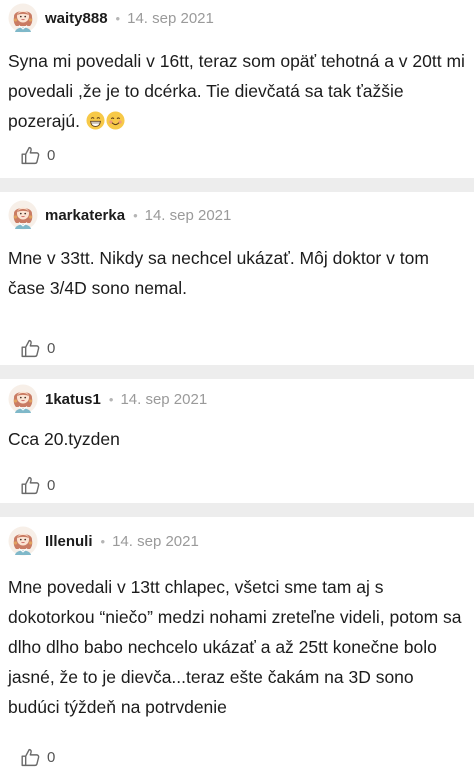  Describe the element at coordinates (115, 120) in the screenshot. I see `smiling-face-emoji-icon` at that location.